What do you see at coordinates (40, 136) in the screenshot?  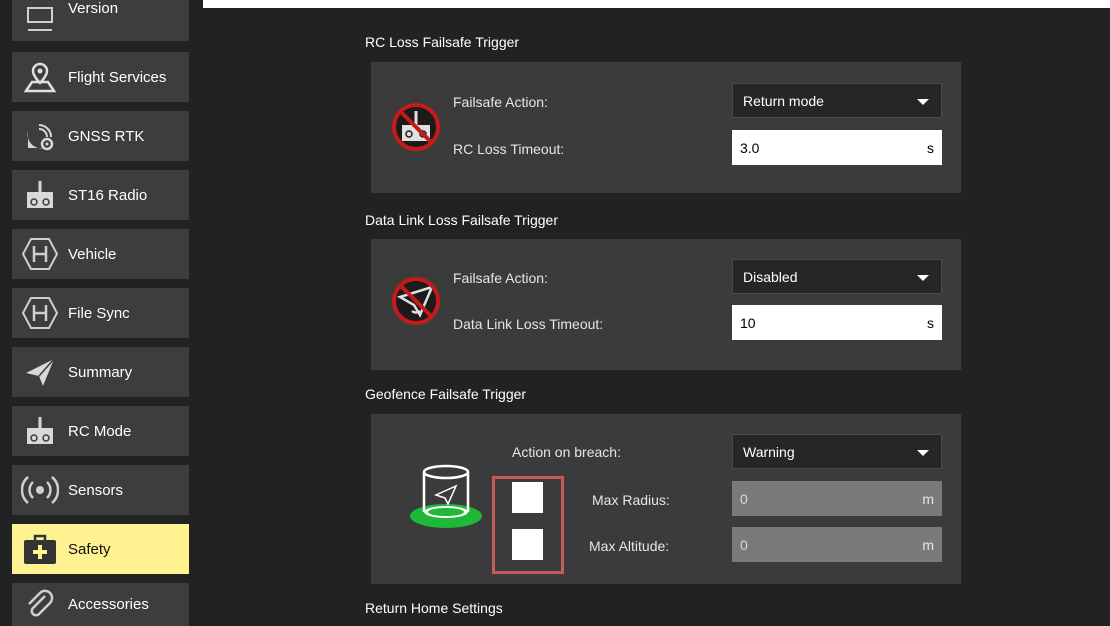 I see `satellite-gear-icon` at bounding box center [40, 136].